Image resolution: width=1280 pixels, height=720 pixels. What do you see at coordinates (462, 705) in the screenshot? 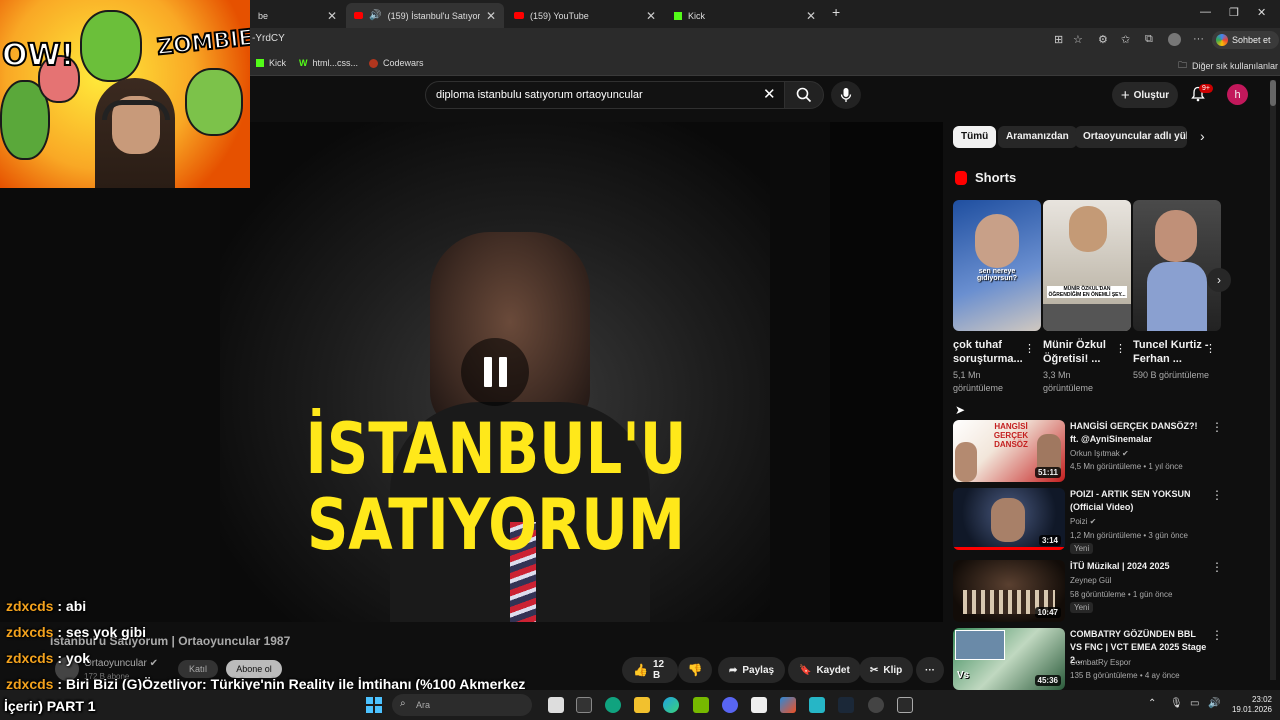
I see `taskbar-search-box: Ara` at bounding box center [462, 705].